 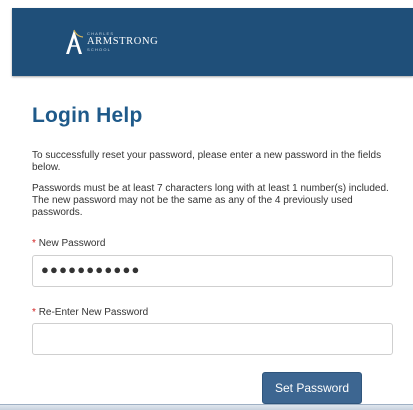 I want to click on page-title: Login Help, so click(x=87, y=115).